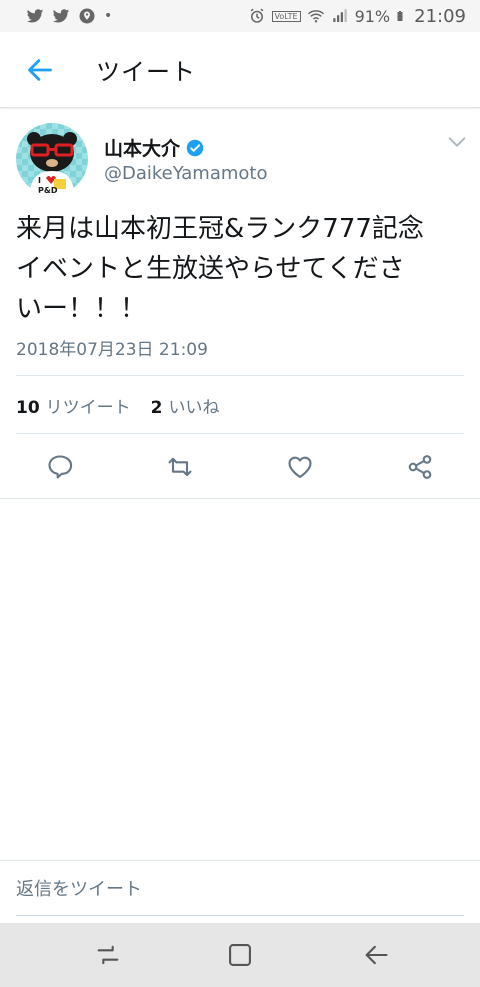  Describe the element at coordinates (420, 467) in the screenshot. I see `share-icon` at that location.